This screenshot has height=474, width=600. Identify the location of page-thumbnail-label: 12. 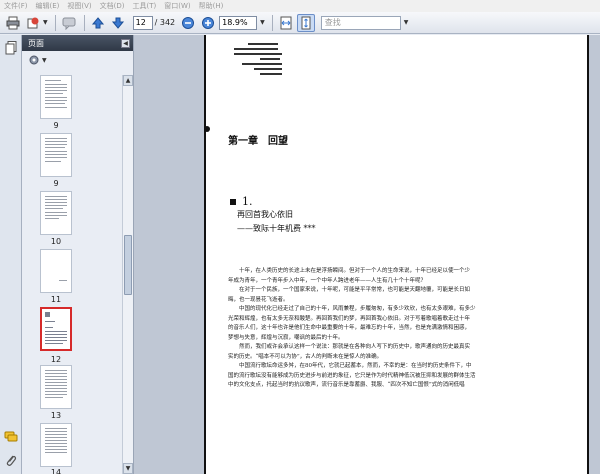
(56, 359).